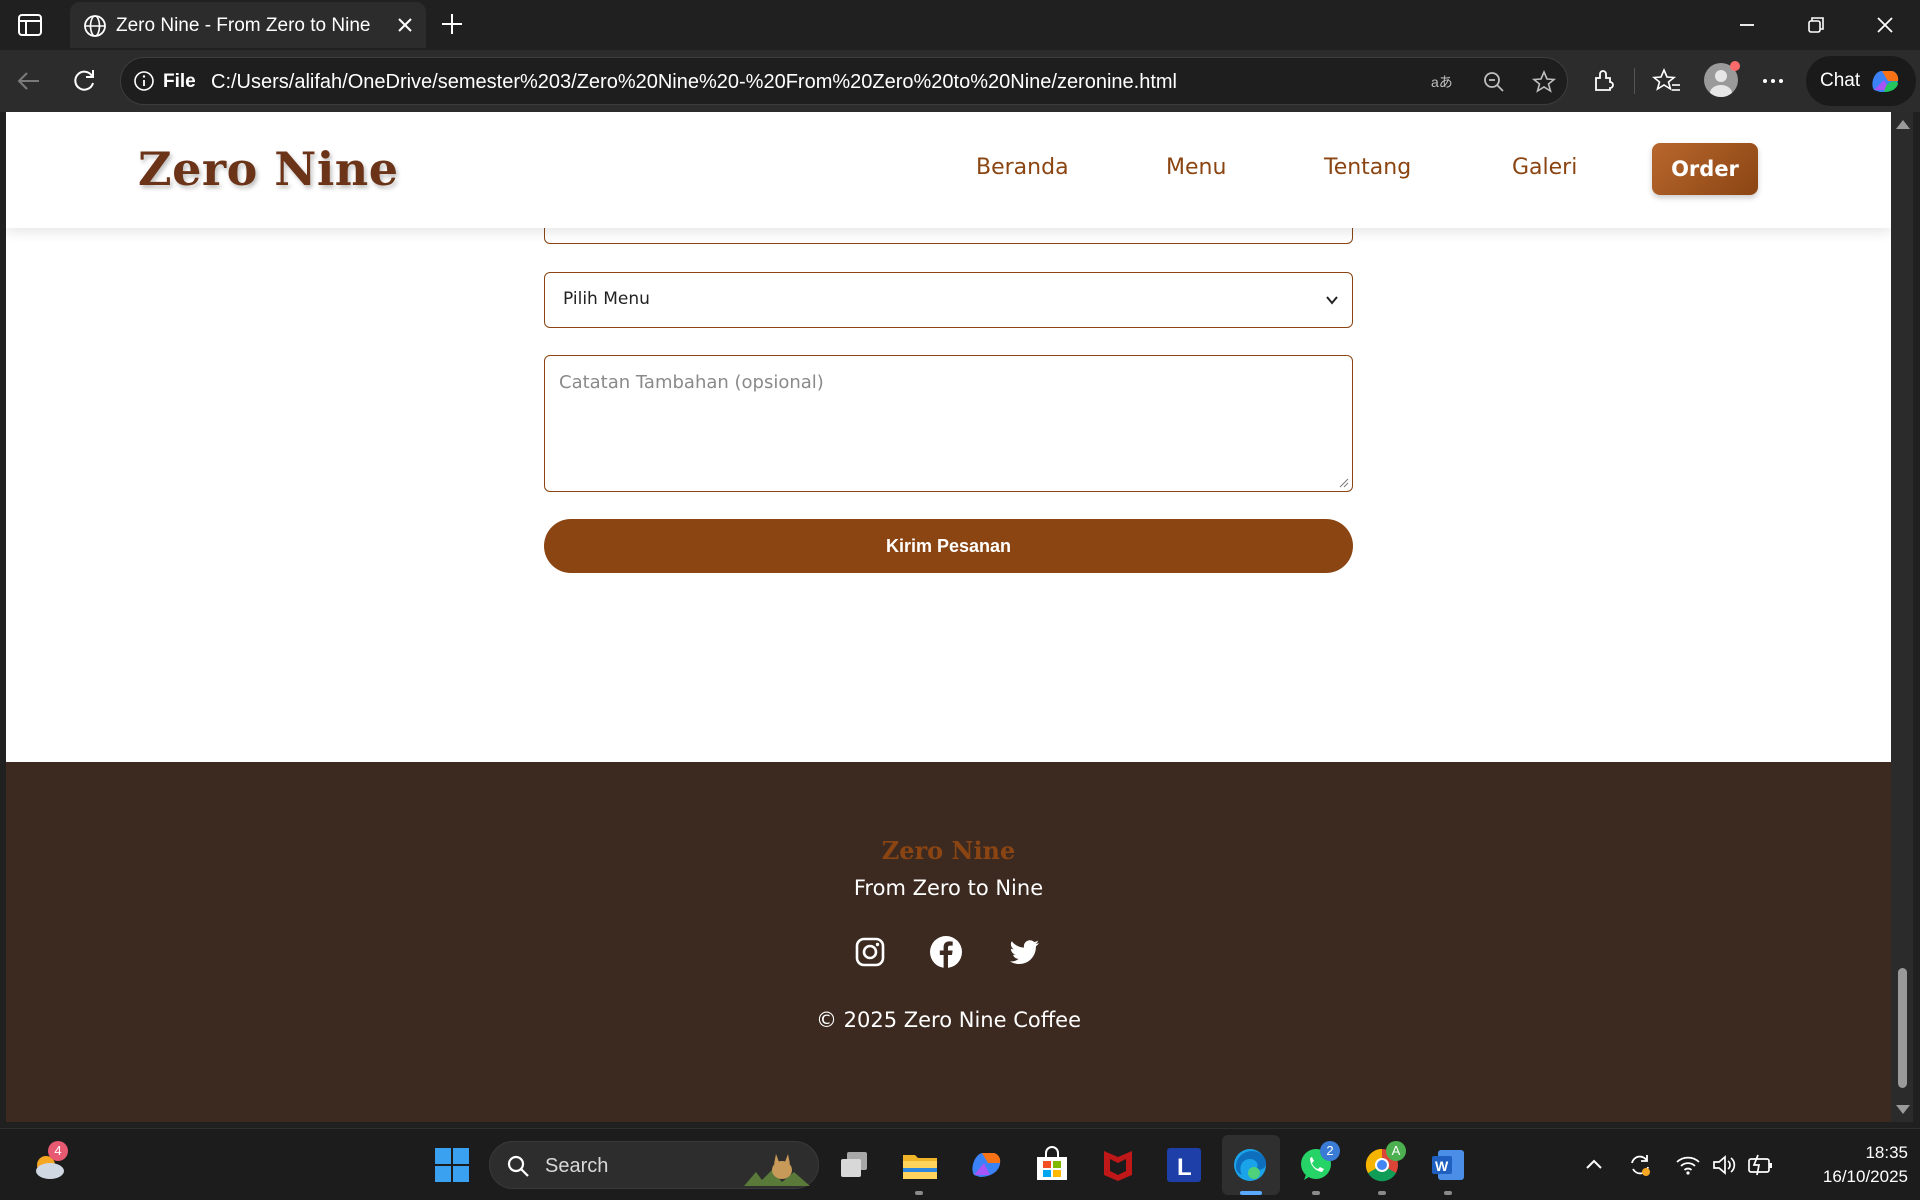  What do you see at coordinates (1747, 25) in the screenshot?
I see `minimize-icon` at bounding box center [1747, 25].